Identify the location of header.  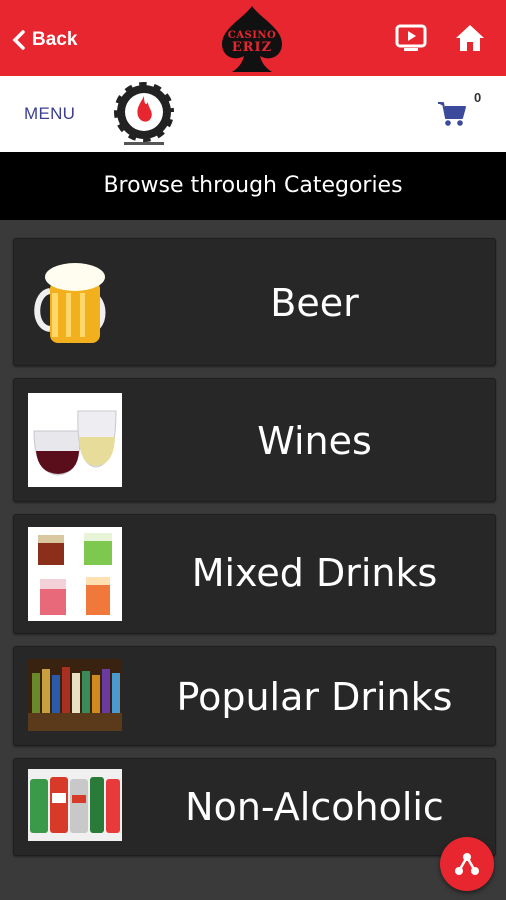
(253, 114).